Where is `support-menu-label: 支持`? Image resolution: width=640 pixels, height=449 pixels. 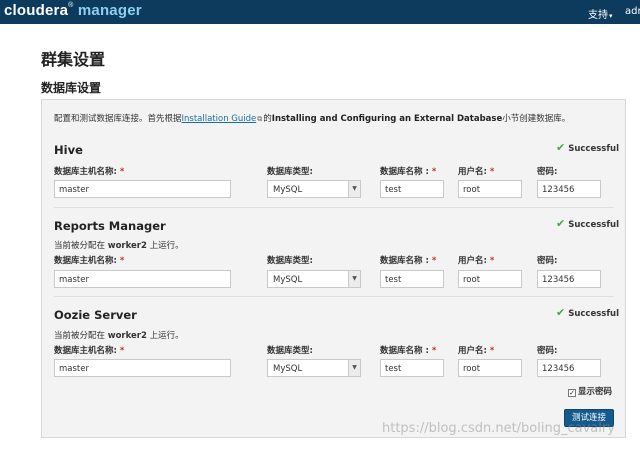
support-menu-label: 支持 is located at coordinates (598, 15).